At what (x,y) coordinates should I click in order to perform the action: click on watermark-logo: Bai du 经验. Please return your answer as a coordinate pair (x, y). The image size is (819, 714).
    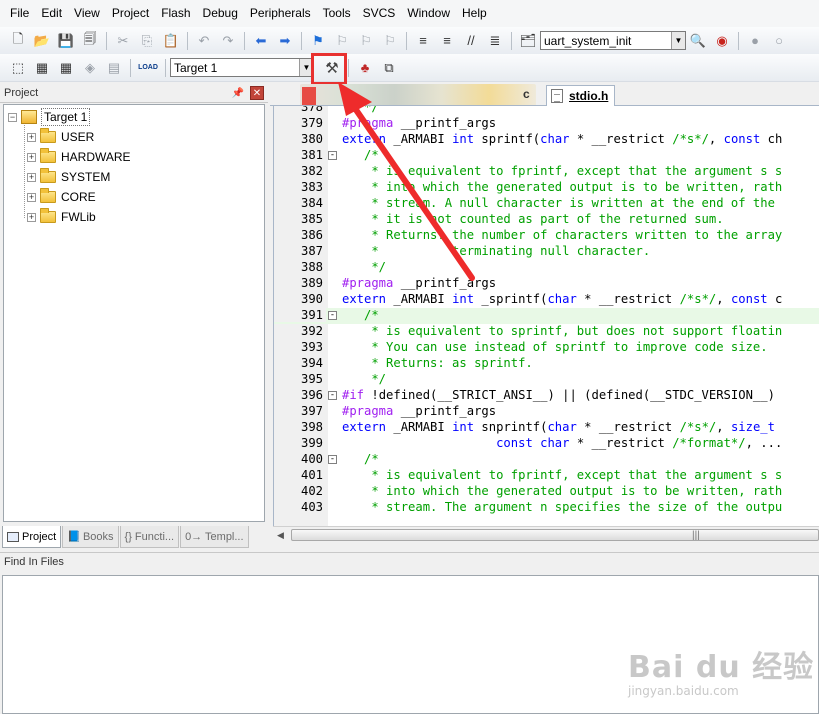
    Looking at the image, I should click on (721, 667).